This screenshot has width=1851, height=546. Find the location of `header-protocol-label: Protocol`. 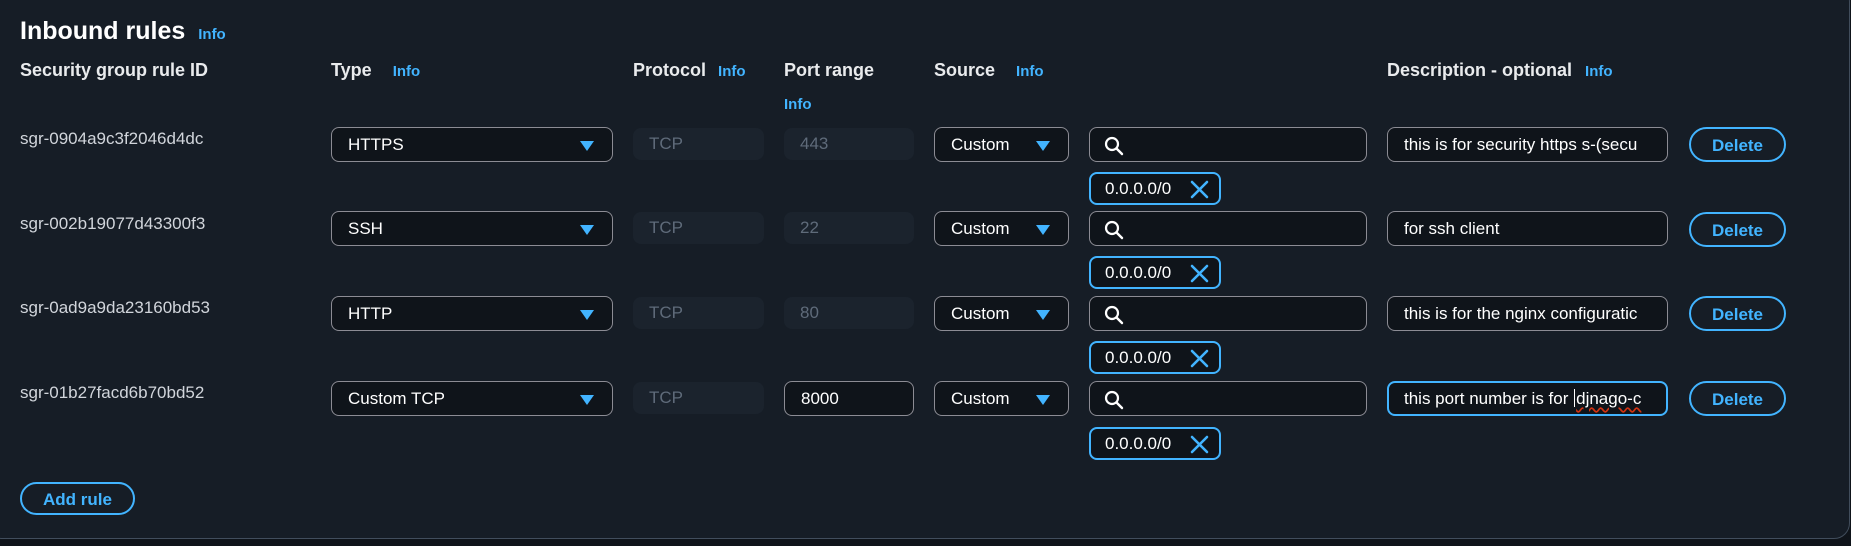

header-protocol-label: Protocol is located at coordinates (670, 70).